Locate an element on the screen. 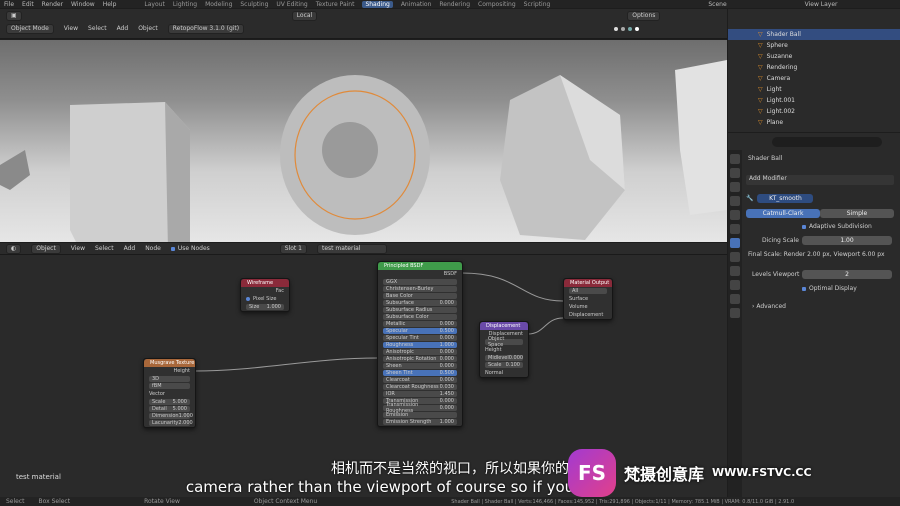 This screenshot has height=506, width=900. bsdf-field: Clearcoat 0.000 is located at coordinates (420, 380).